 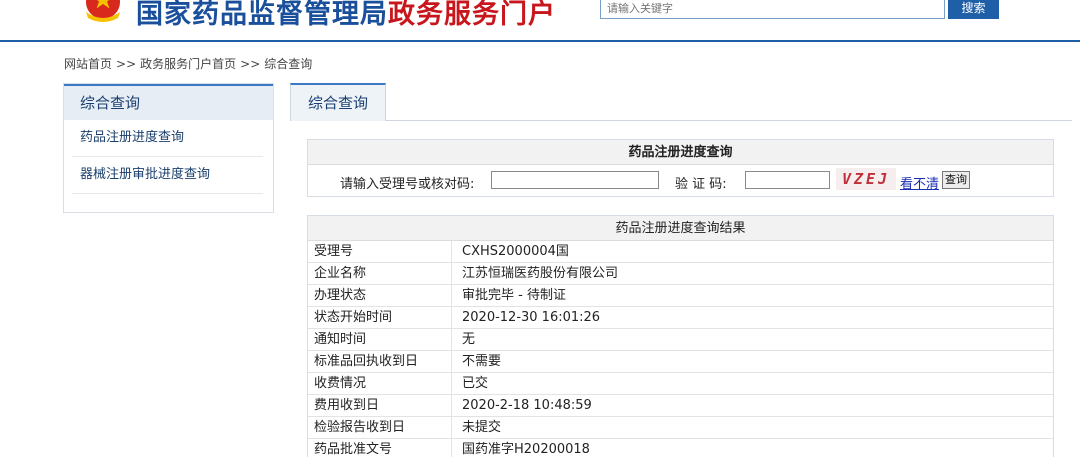 I want to click on table-row: 状态开始时间 2020-12-30 16:01:26, so click(x=680, y=318).